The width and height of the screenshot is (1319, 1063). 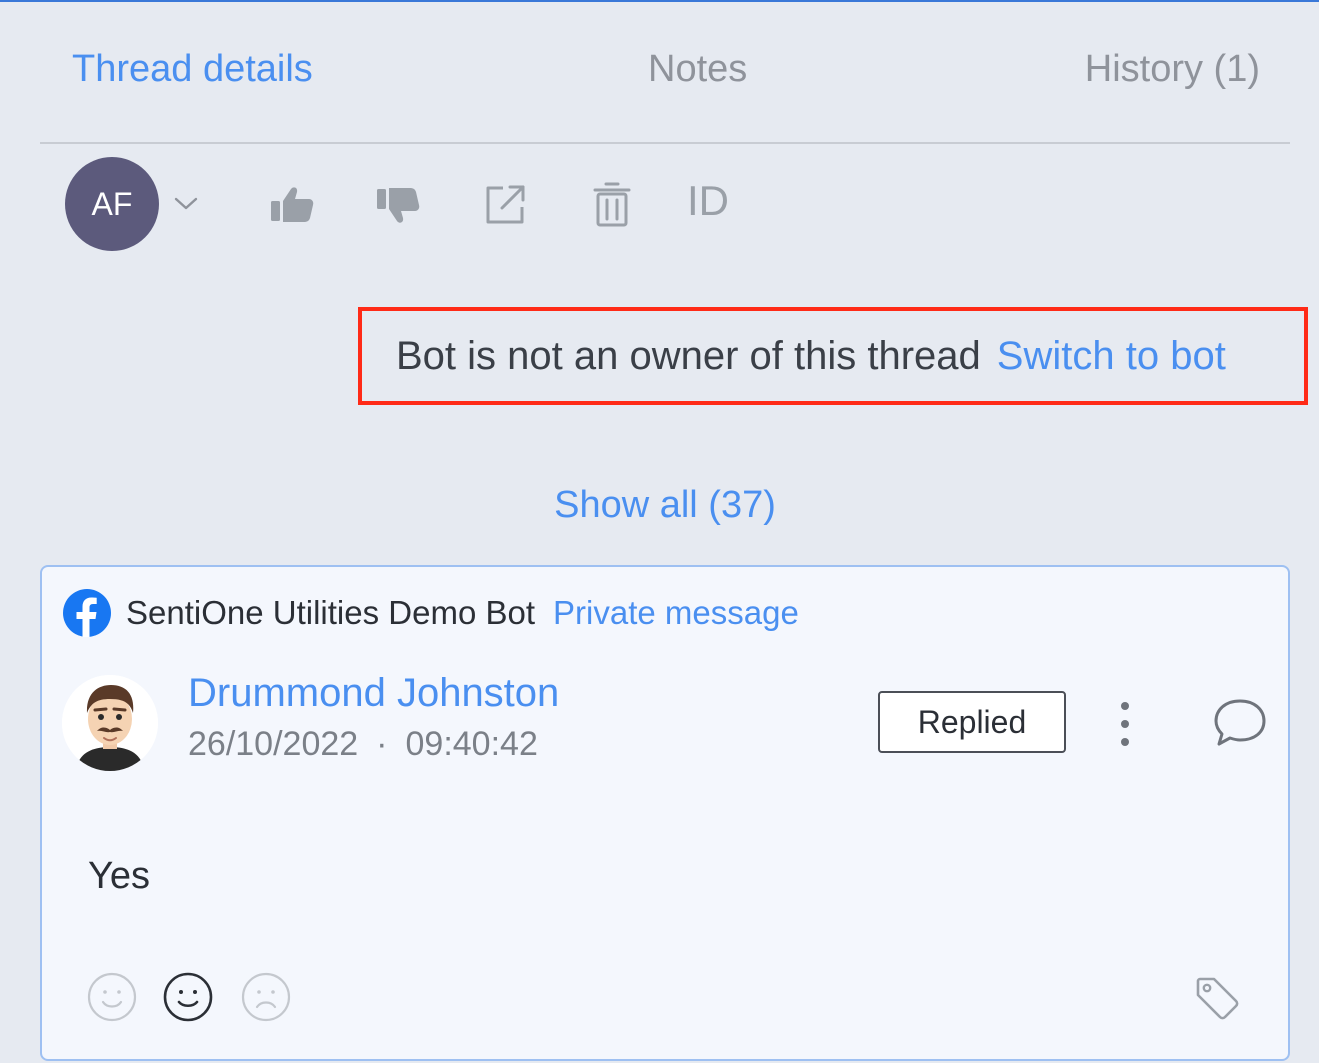 I want to click on more-options-icon, so click(x=1125, y=724).